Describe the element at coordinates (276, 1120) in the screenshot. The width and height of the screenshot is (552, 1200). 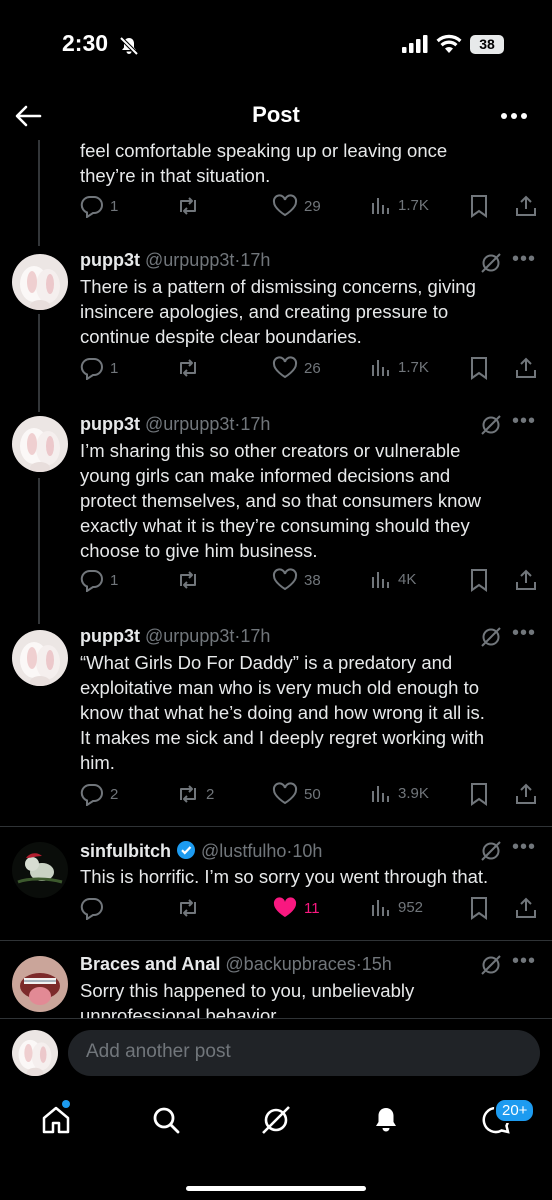
I see `nav-grok` at that location.